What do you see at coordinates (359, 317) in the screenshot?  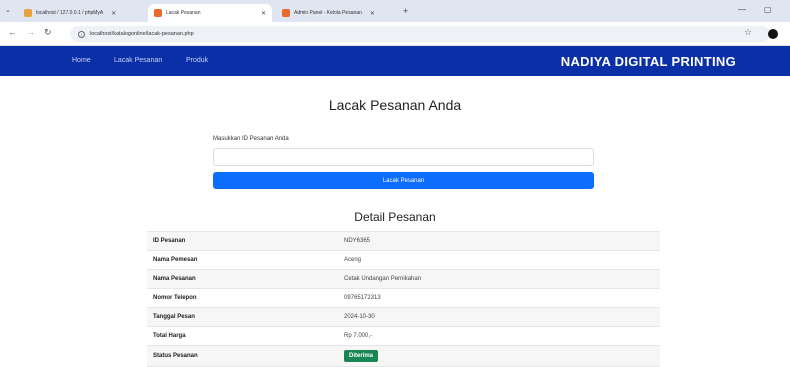 I see `row-value: 2024-10-30` at bounding box center [359, 317].